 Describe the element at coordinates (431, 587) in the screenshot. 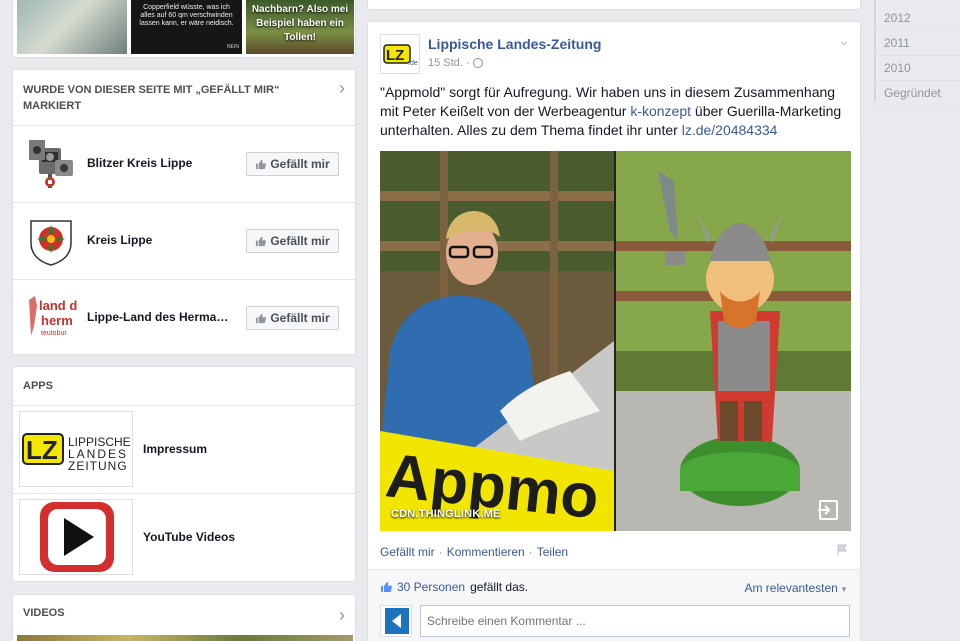

I see `likes-count-link: 30 Personen` at that location.